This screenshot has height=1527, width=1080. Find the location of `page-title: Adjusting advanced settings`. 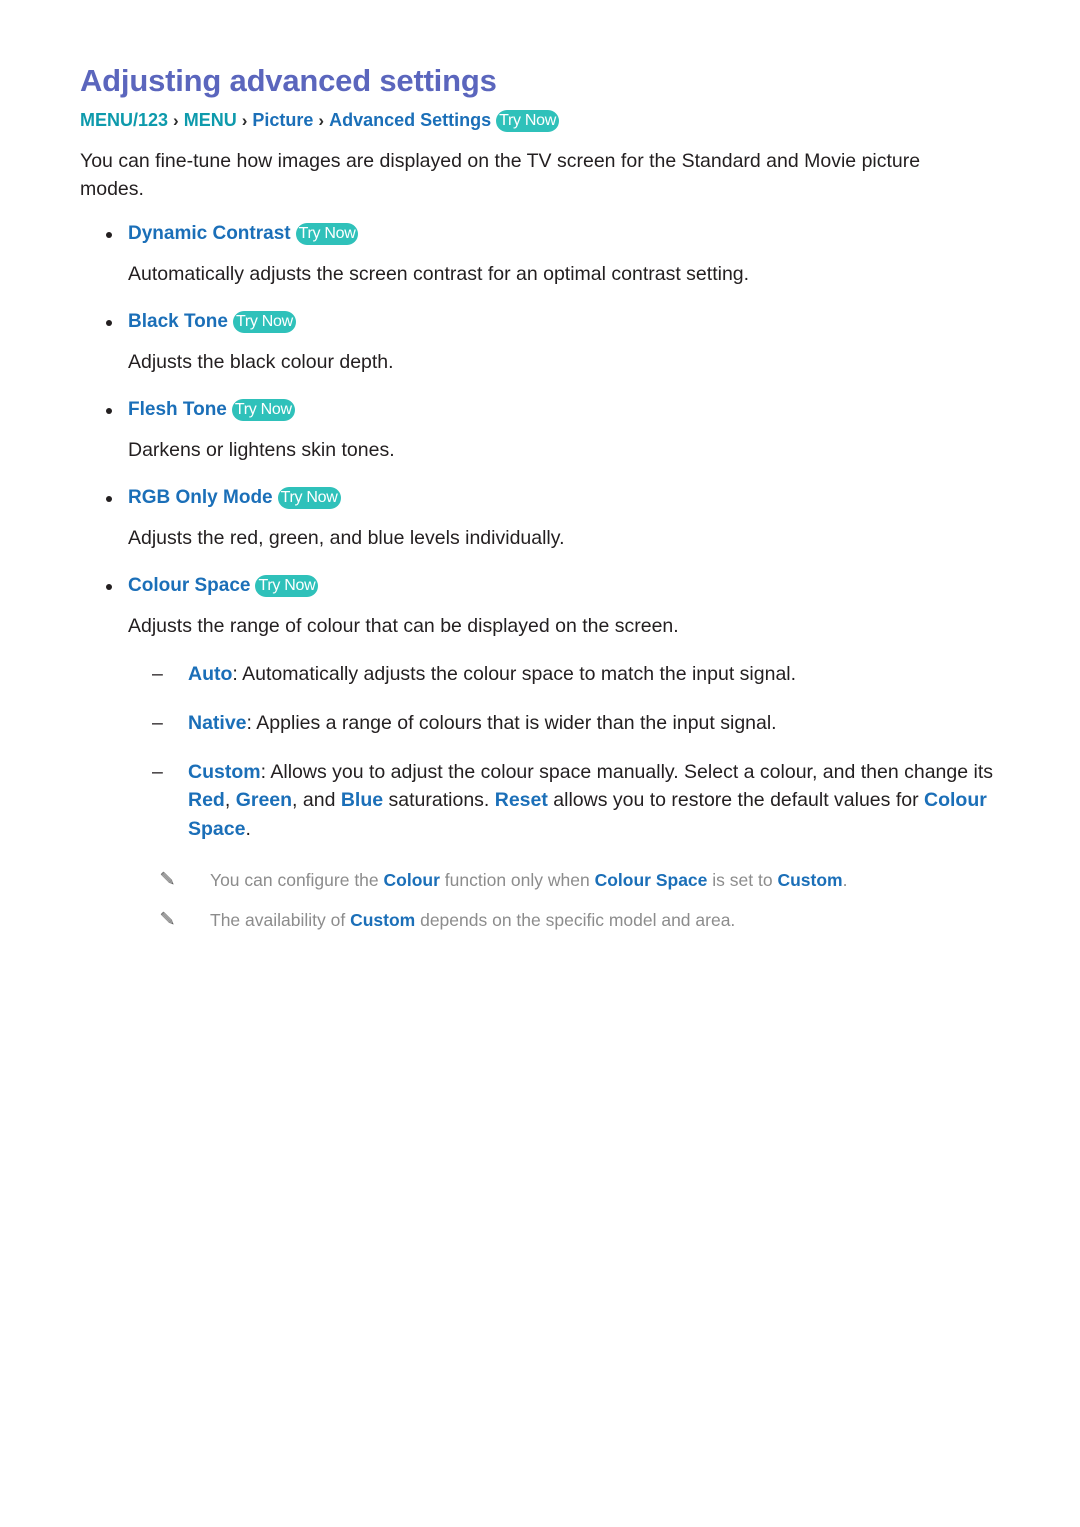

page-title: Adjusting advanced settings is located at coordinates (288, 80).